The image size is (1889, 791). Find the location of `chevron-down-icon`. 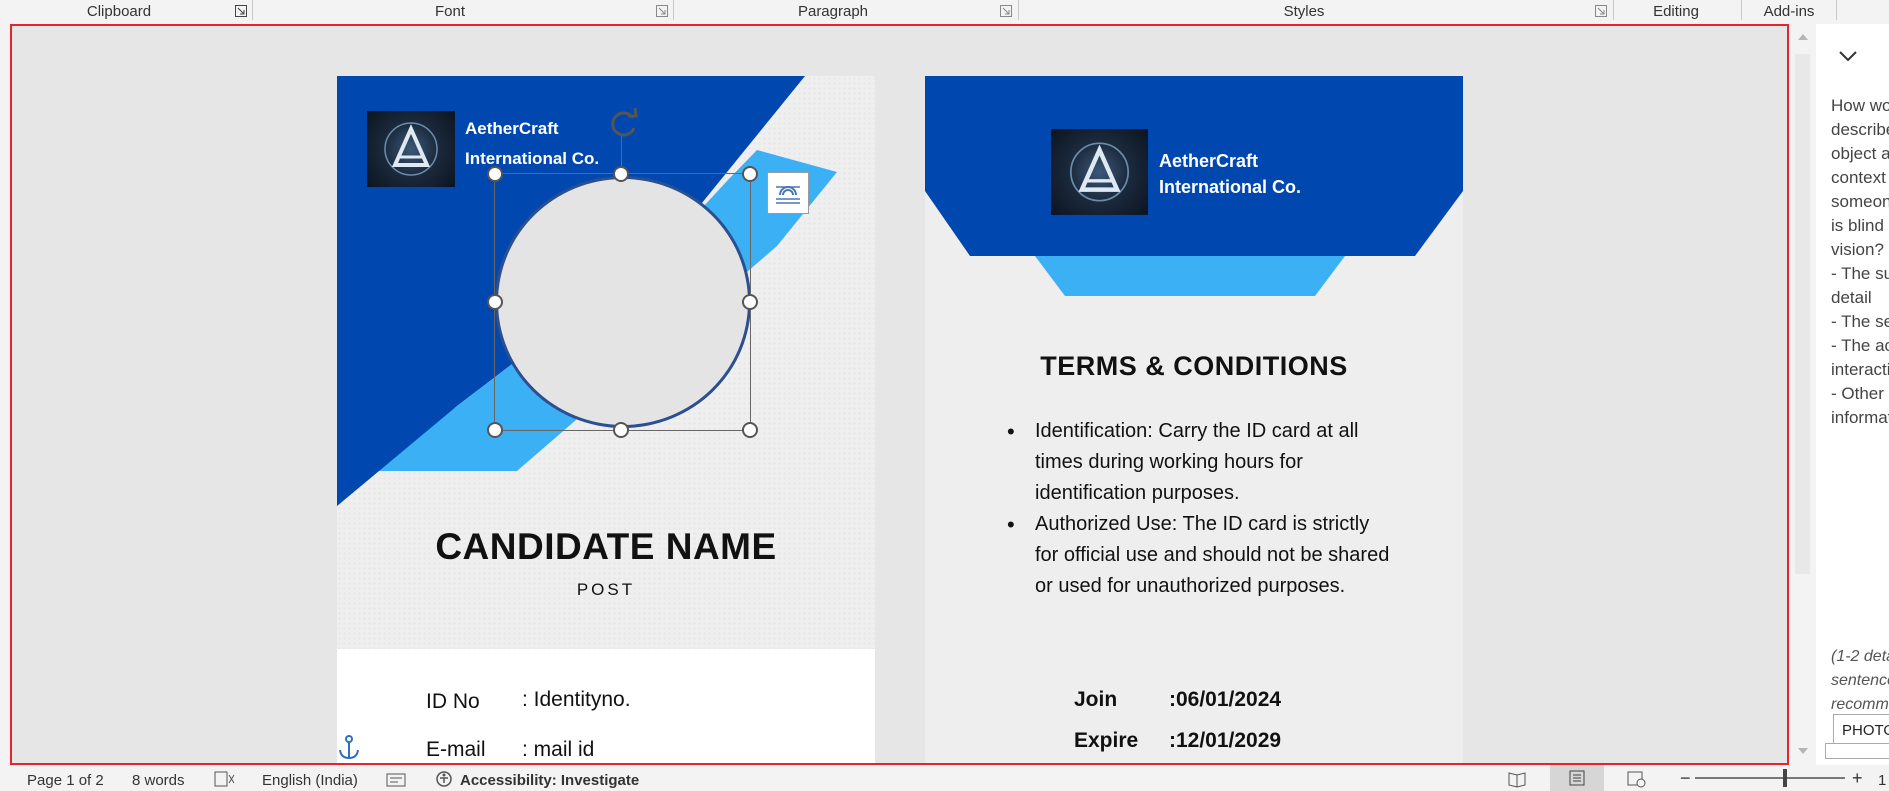

chevron-down-icon is located at coordinates (1848, 56).